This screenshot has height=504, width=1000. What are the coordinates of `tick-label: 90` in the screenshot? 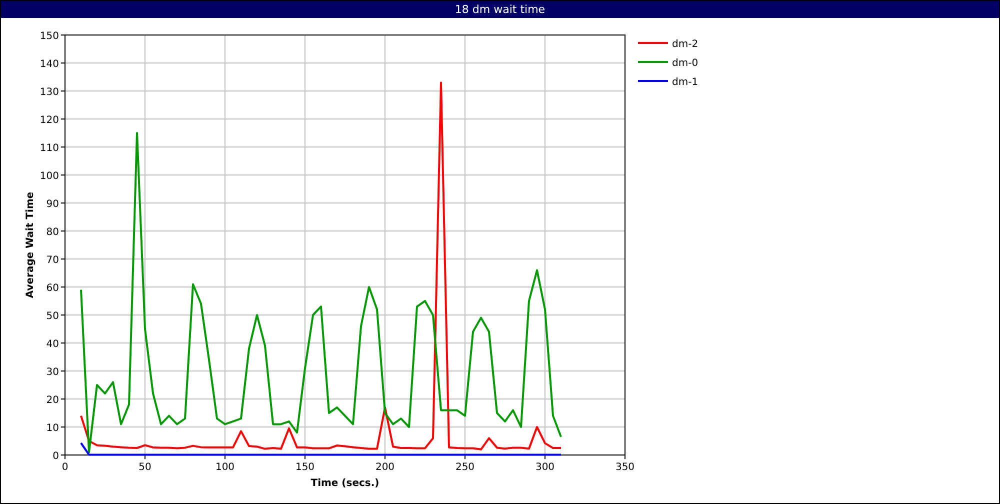 It's located at (52, 204).